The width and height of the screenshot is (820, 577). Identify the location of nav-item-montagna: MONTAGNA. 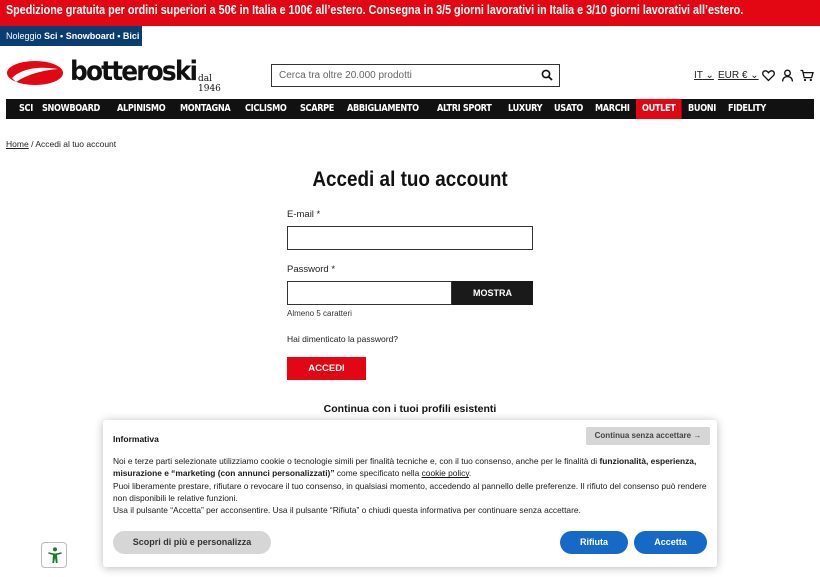
(205, 109).